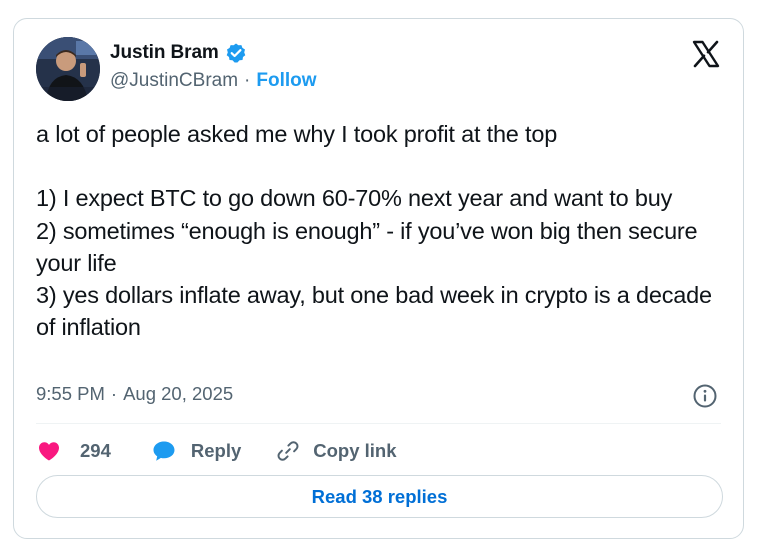 The width and height of the screenshot is (762, 556). I want to click on x-logo-icon, so click(706, 54).